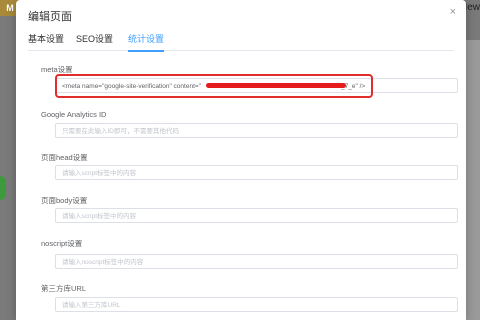 The width and height of the screenshot is (480, 320). What do you see at coordinates (64, 288) in the screenshot?
I see `third-party-label: 第三方库URL` at bounding box center [64, 288].